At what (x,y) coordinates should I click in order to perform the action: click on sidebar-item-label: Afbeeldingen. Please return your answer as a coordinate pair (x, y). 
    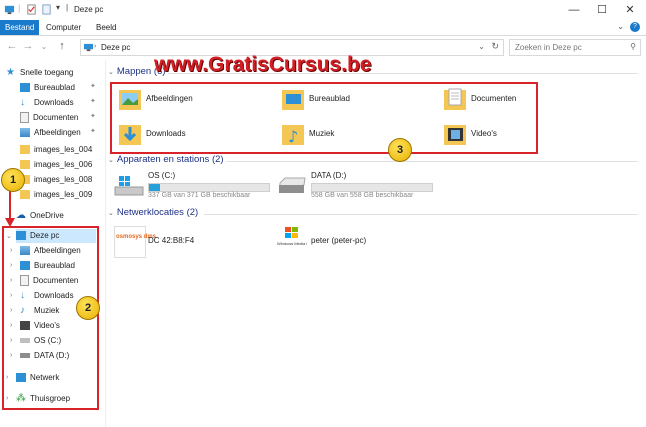
    Looking at the image, I should click on (57, 132).